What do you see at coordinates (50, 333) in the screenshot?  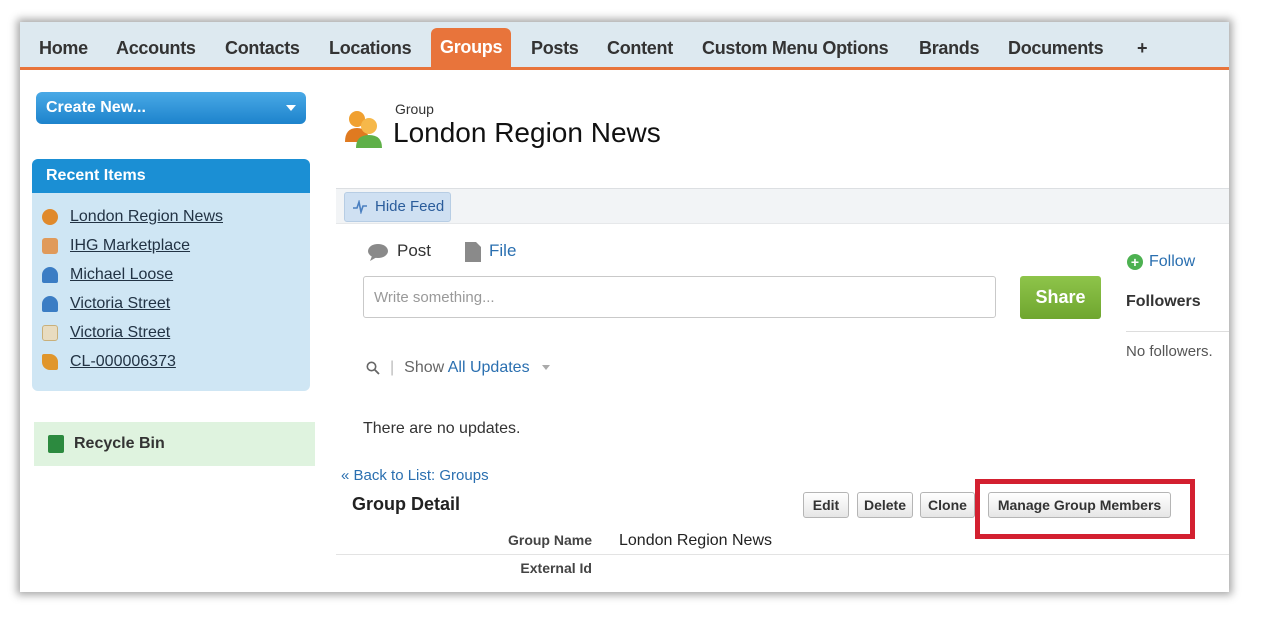 I see `location-icon` at bounding box center [50, 333].